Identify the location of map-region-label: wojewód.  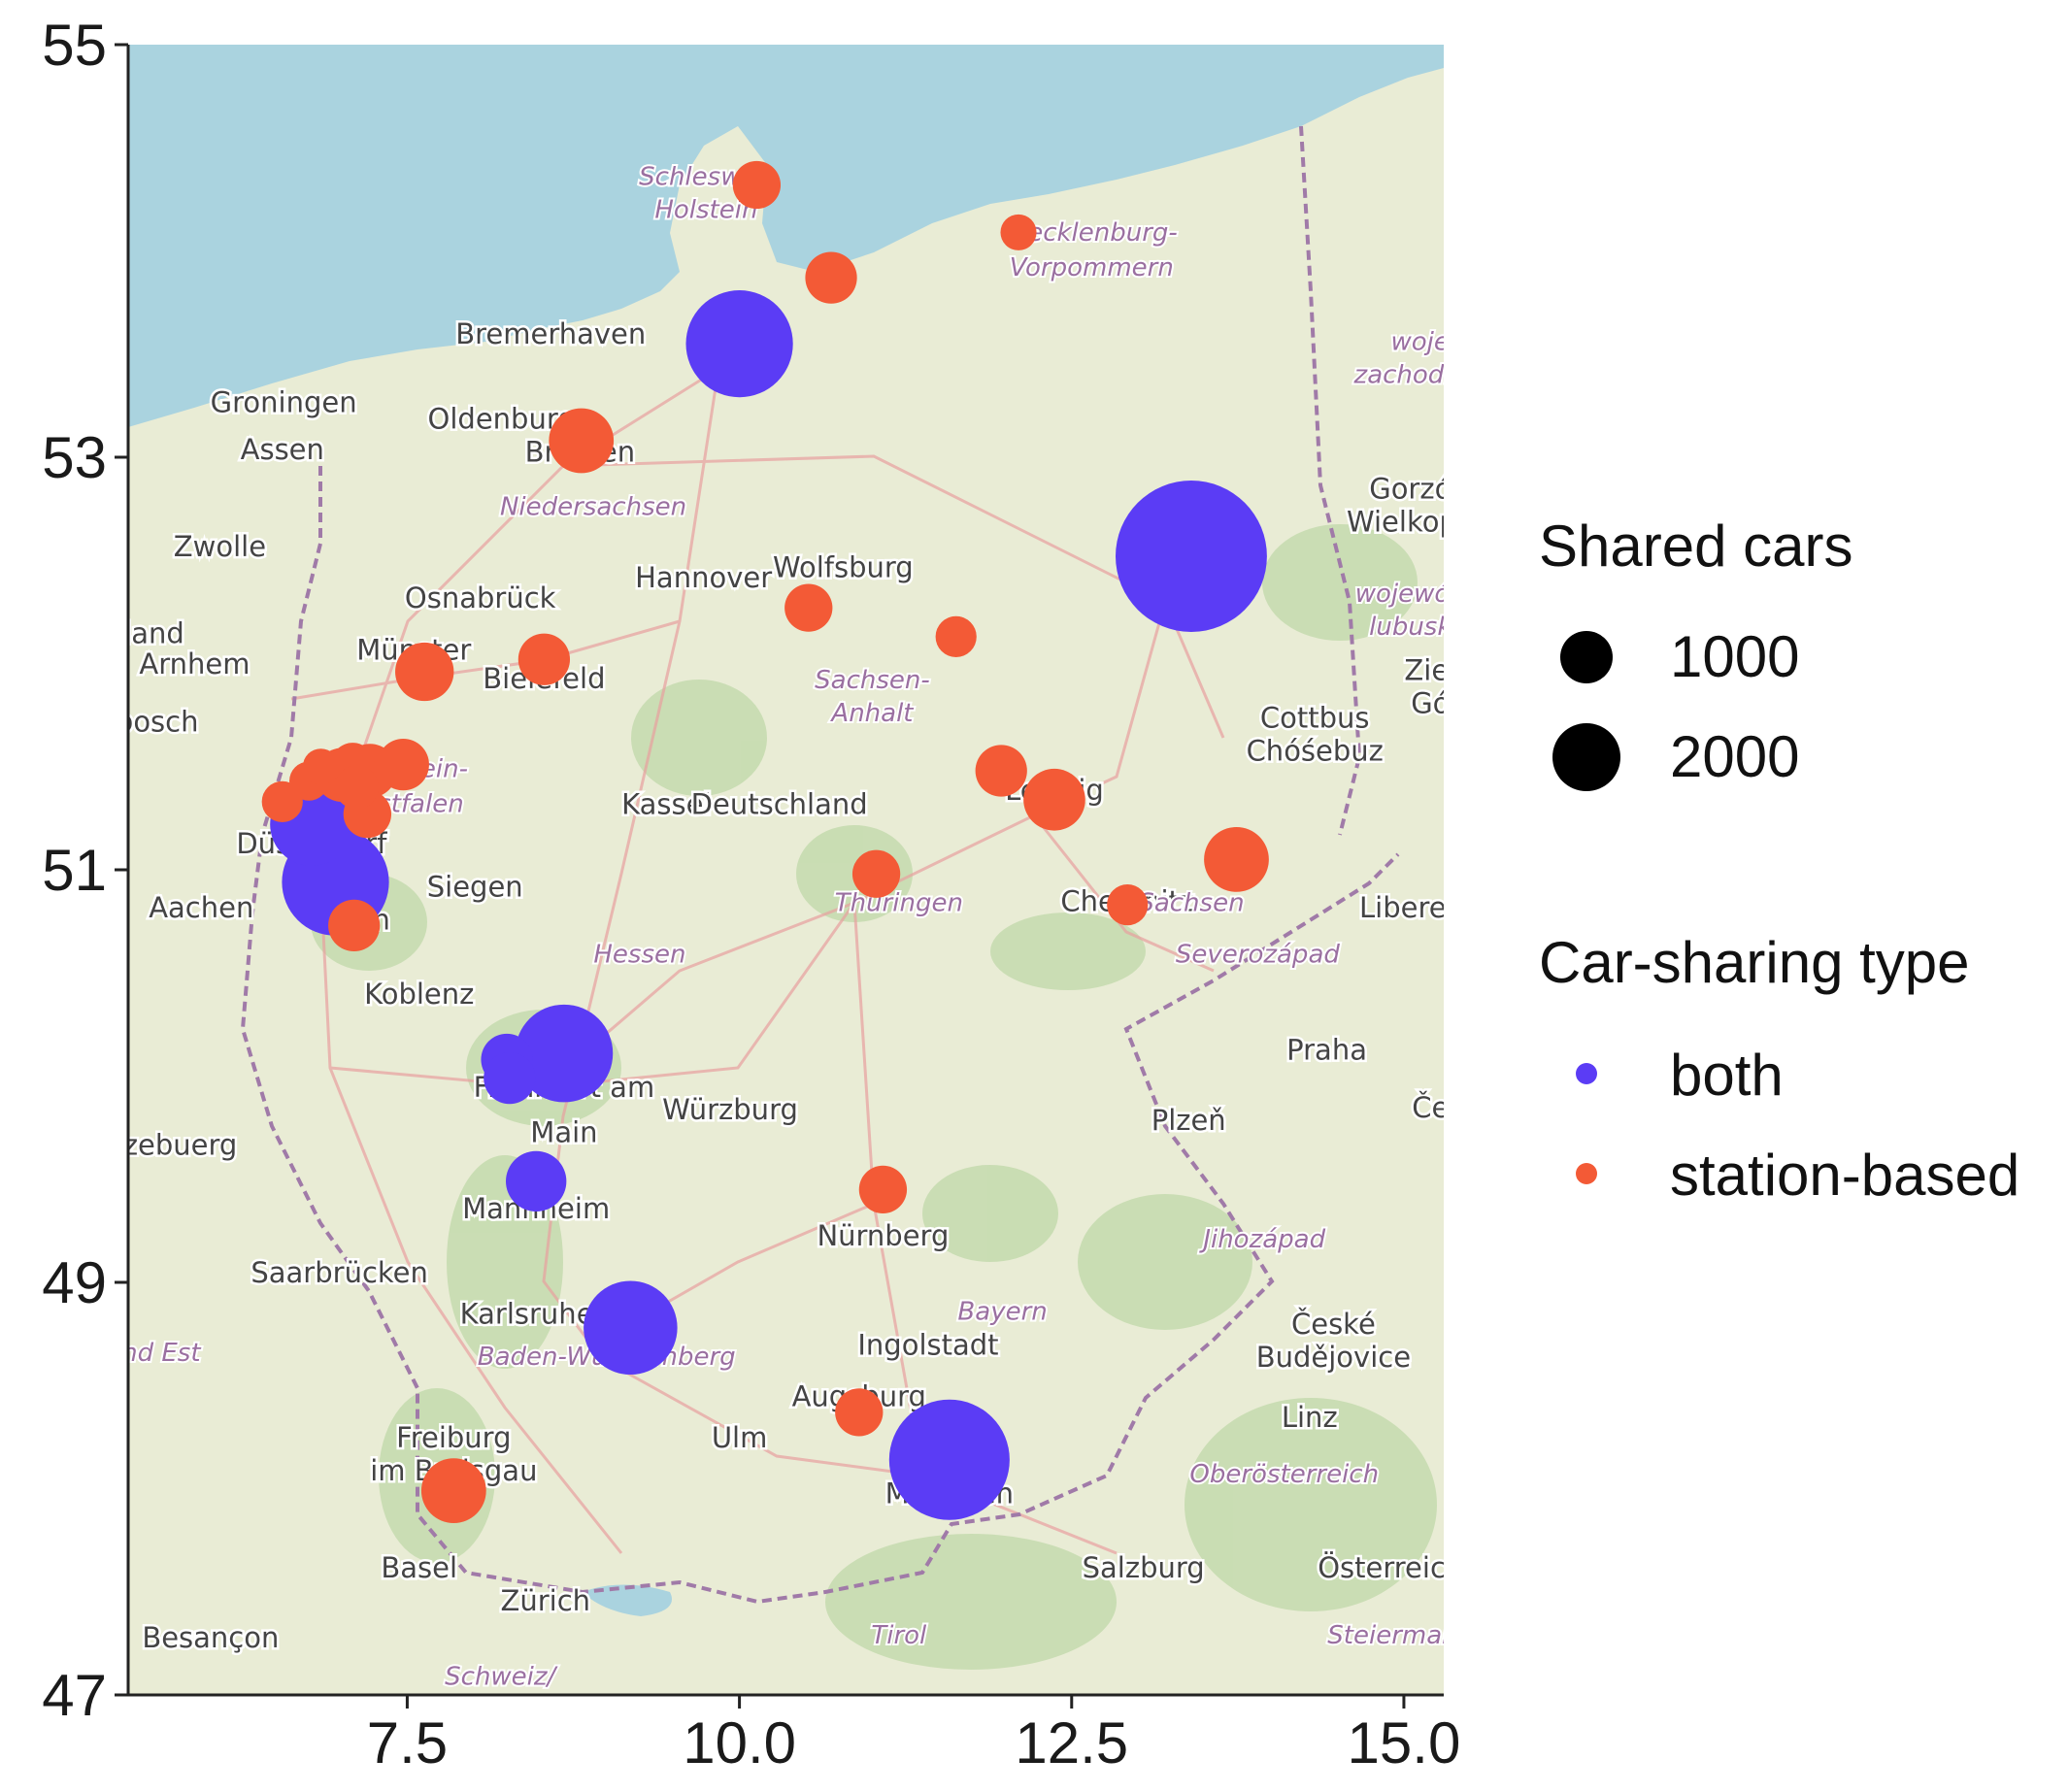
(1411, 595).